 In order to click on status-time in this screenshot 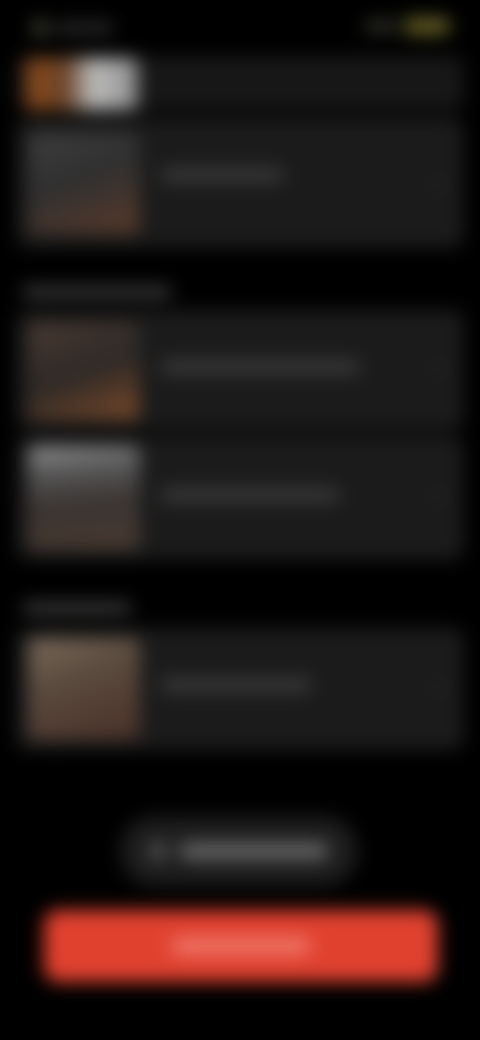, I will do `click(84, 28)`.